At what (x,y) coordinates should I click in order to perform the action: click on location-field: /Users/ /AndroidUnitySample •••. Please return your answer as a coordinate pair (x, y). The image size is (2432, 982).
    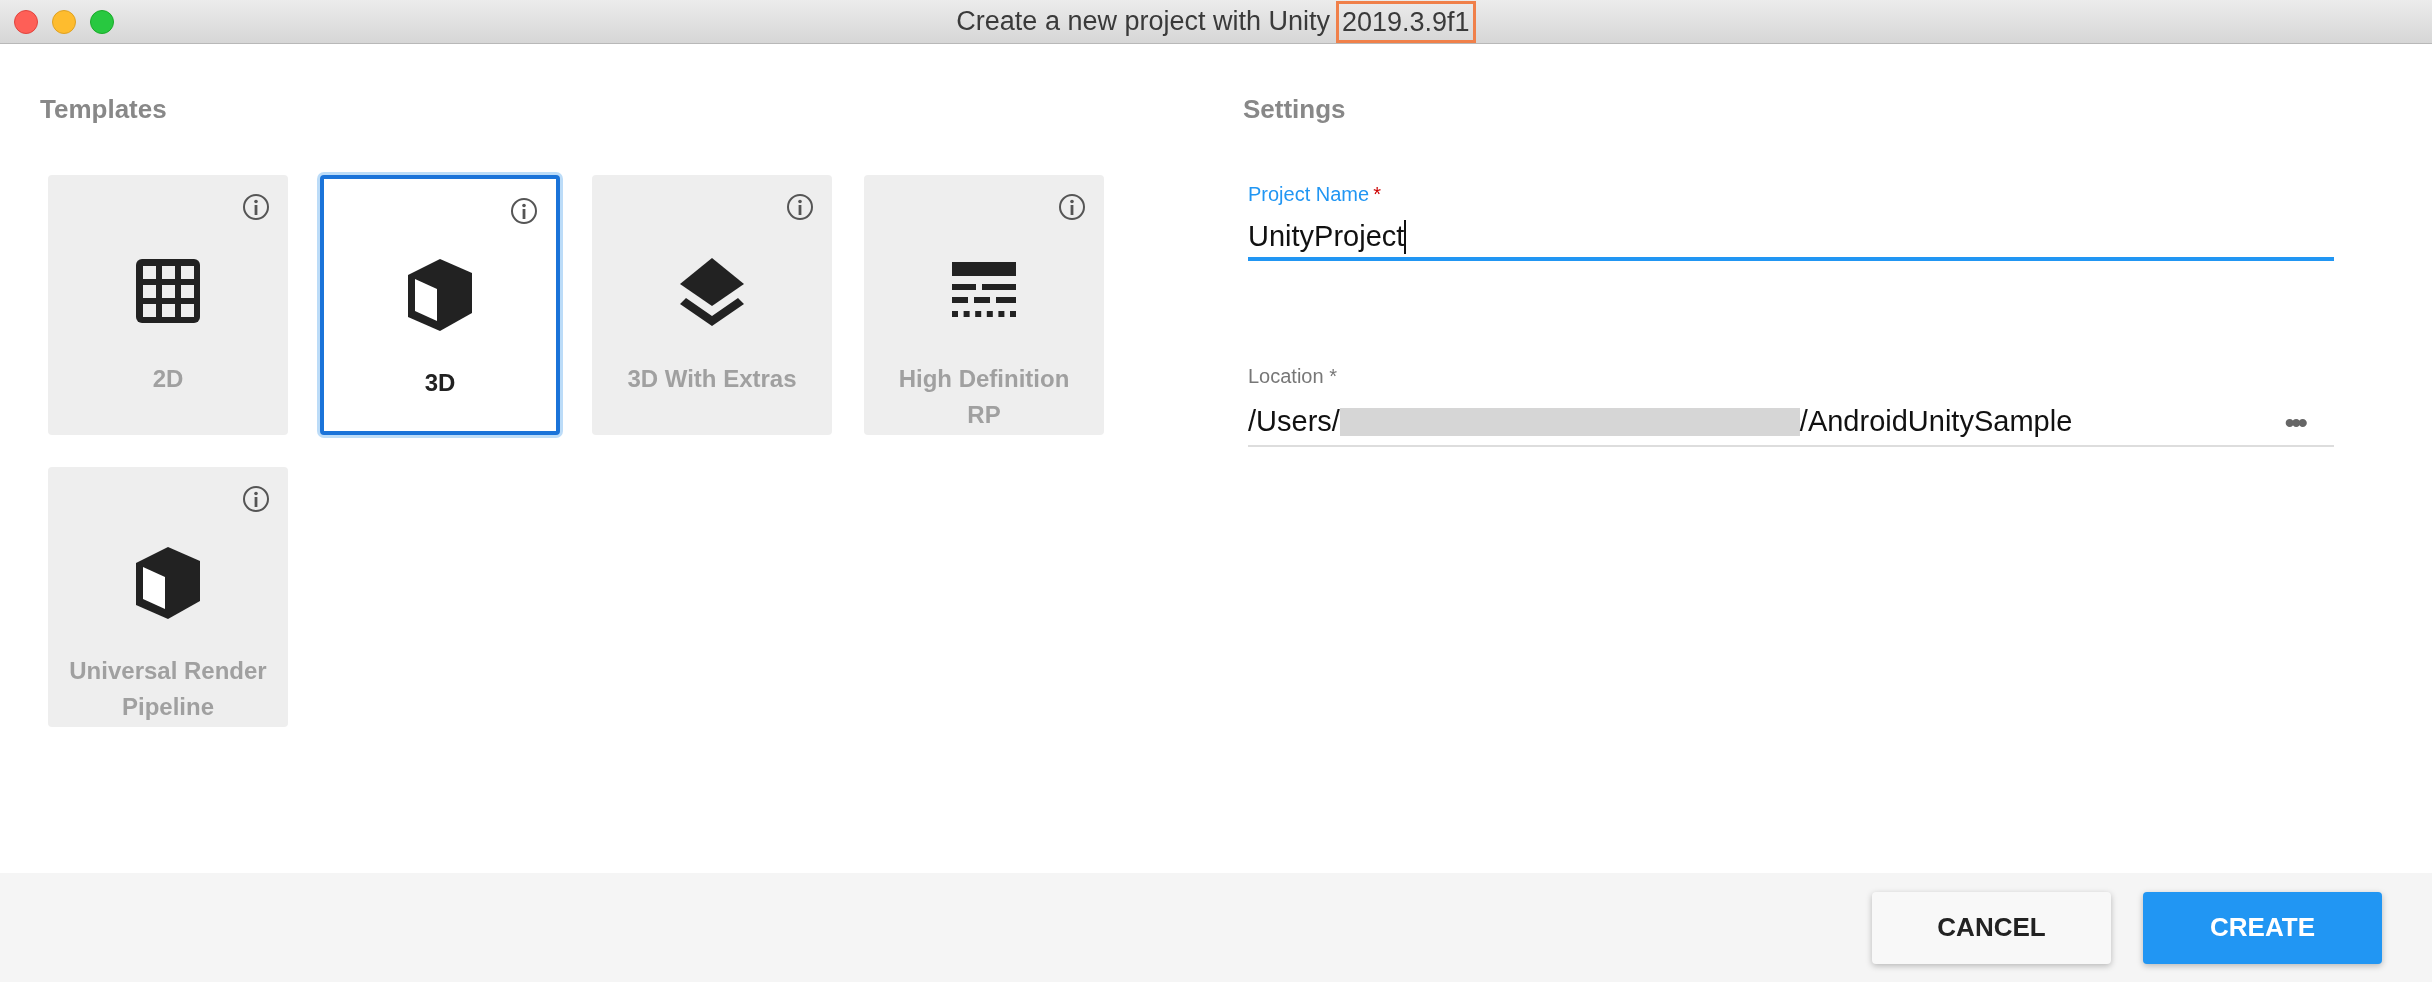
    Looking at the image, I should click on (1791, 423).